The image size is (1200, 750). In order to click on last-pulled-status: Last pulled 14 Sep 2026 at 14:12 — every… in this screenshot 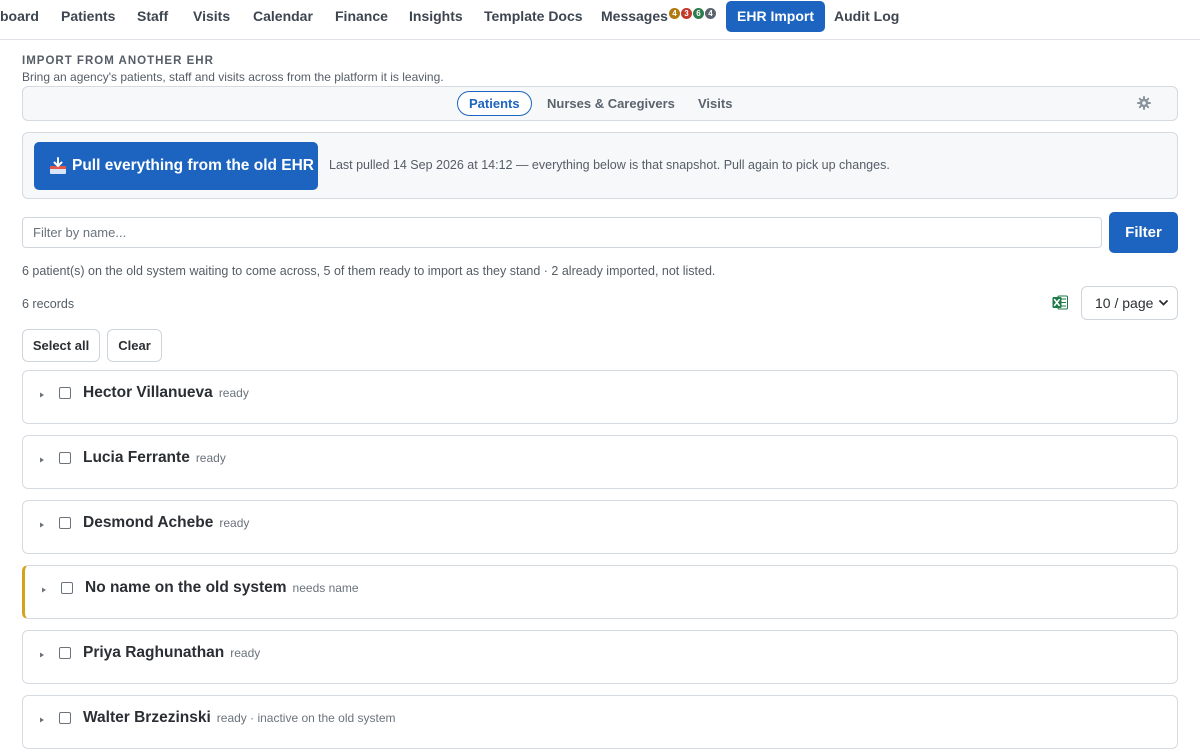, I will do `click(609, 165)`.